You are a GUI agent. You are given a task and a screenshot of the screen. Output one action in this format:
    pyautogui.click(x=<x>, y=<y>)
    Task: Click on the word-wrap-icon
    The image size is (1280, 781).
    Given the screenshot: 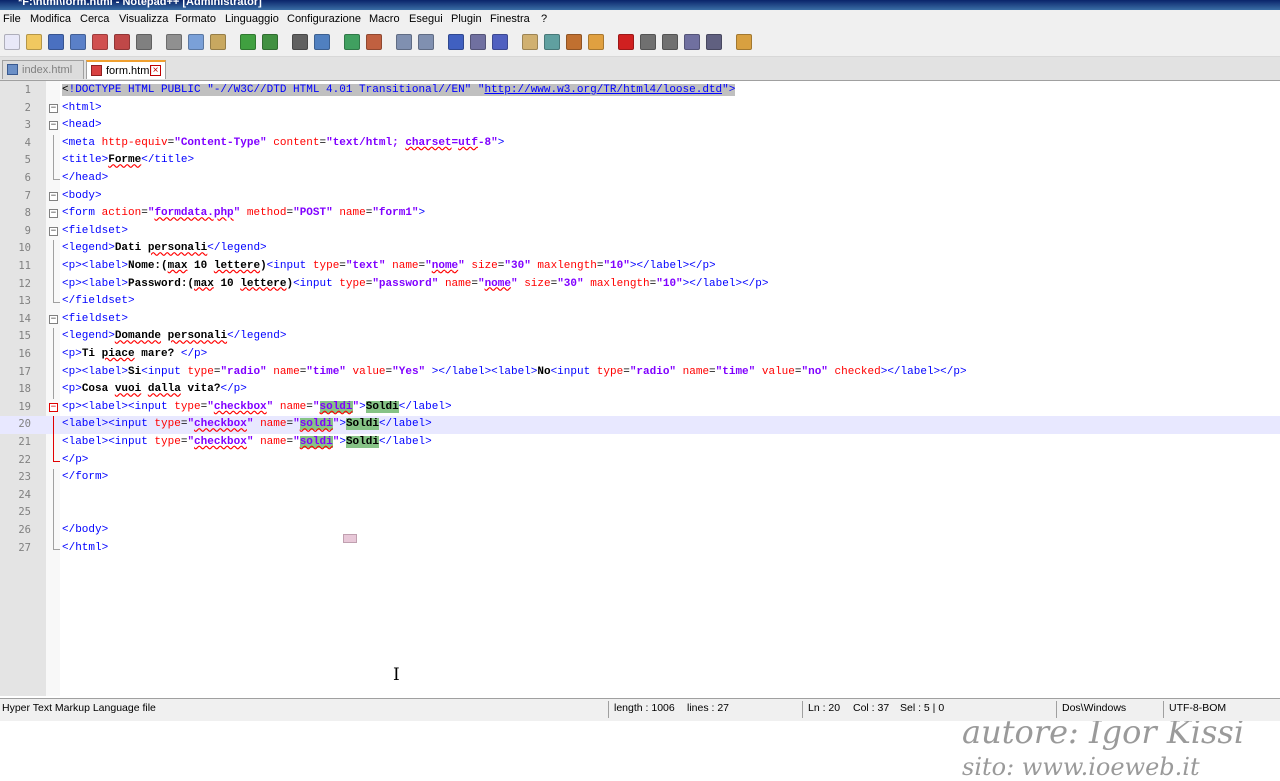 What is the action you would take?
    pyautogui.click(x=456, y=42)
    